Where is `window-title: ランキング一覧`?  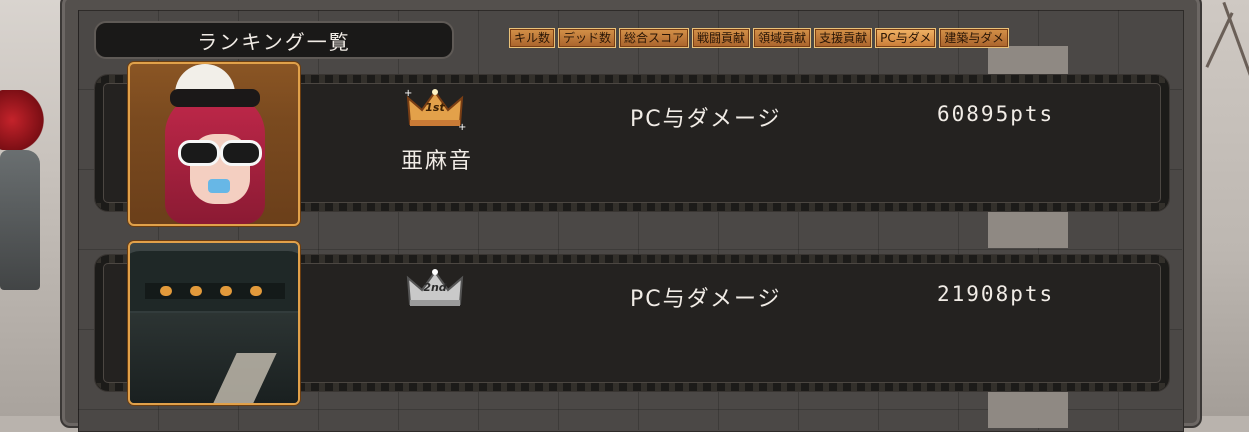 window-title: ランキング一覧 is located at coordinates (274, 40).